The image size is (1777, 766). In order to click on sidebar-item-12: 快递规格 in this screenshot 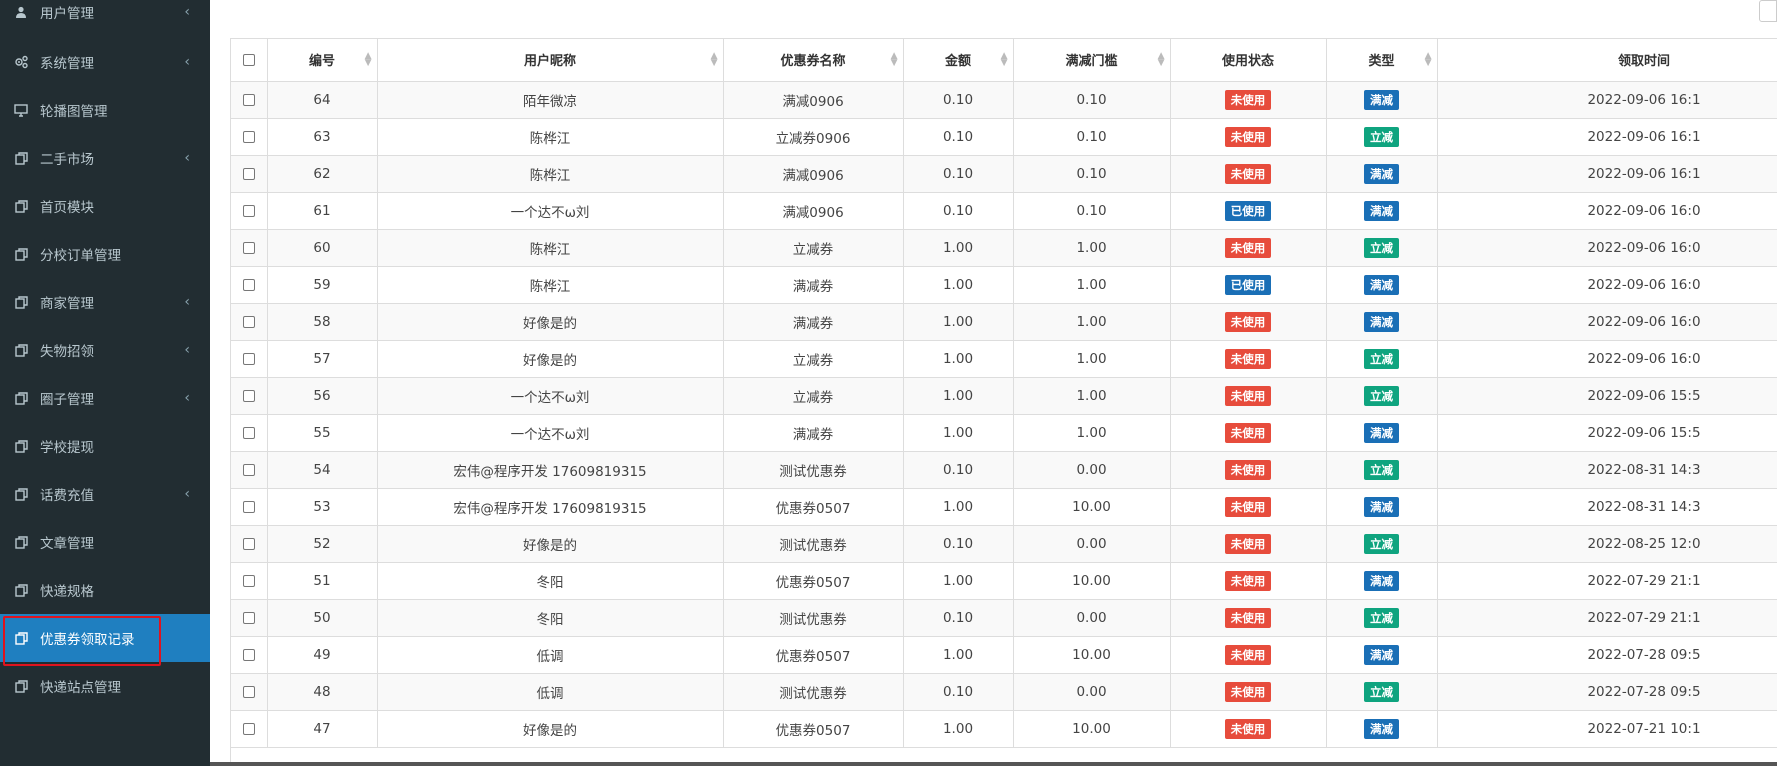, I will do `click(105, 590)`.